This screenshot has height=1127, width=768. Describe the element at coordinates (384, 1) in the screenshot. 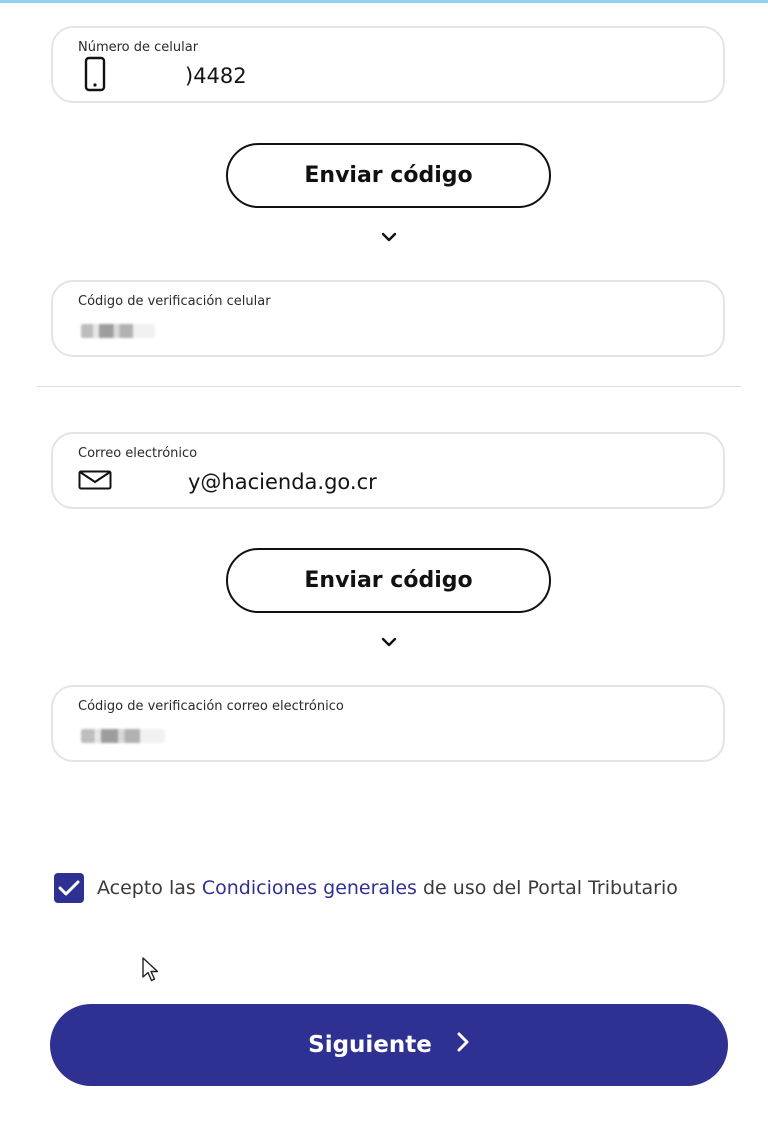

I see `top-accent-line` at that location.